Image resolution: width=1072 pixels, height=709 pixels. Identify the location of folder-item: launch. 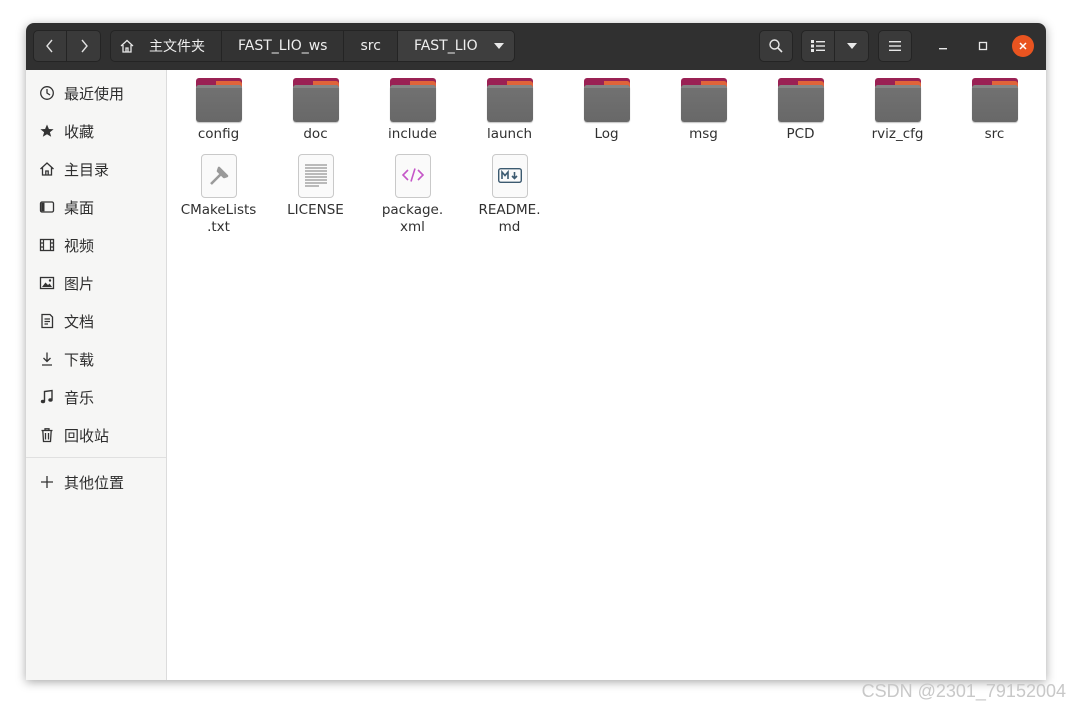
(509, 110).